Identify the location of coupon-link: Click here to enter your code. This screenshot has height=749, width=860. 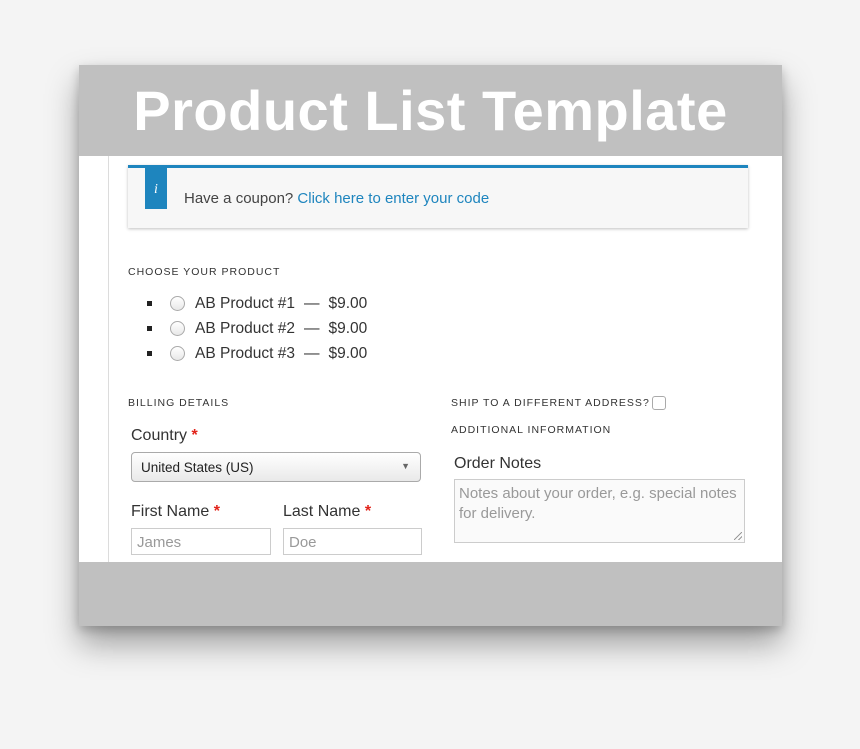
(393, 198).